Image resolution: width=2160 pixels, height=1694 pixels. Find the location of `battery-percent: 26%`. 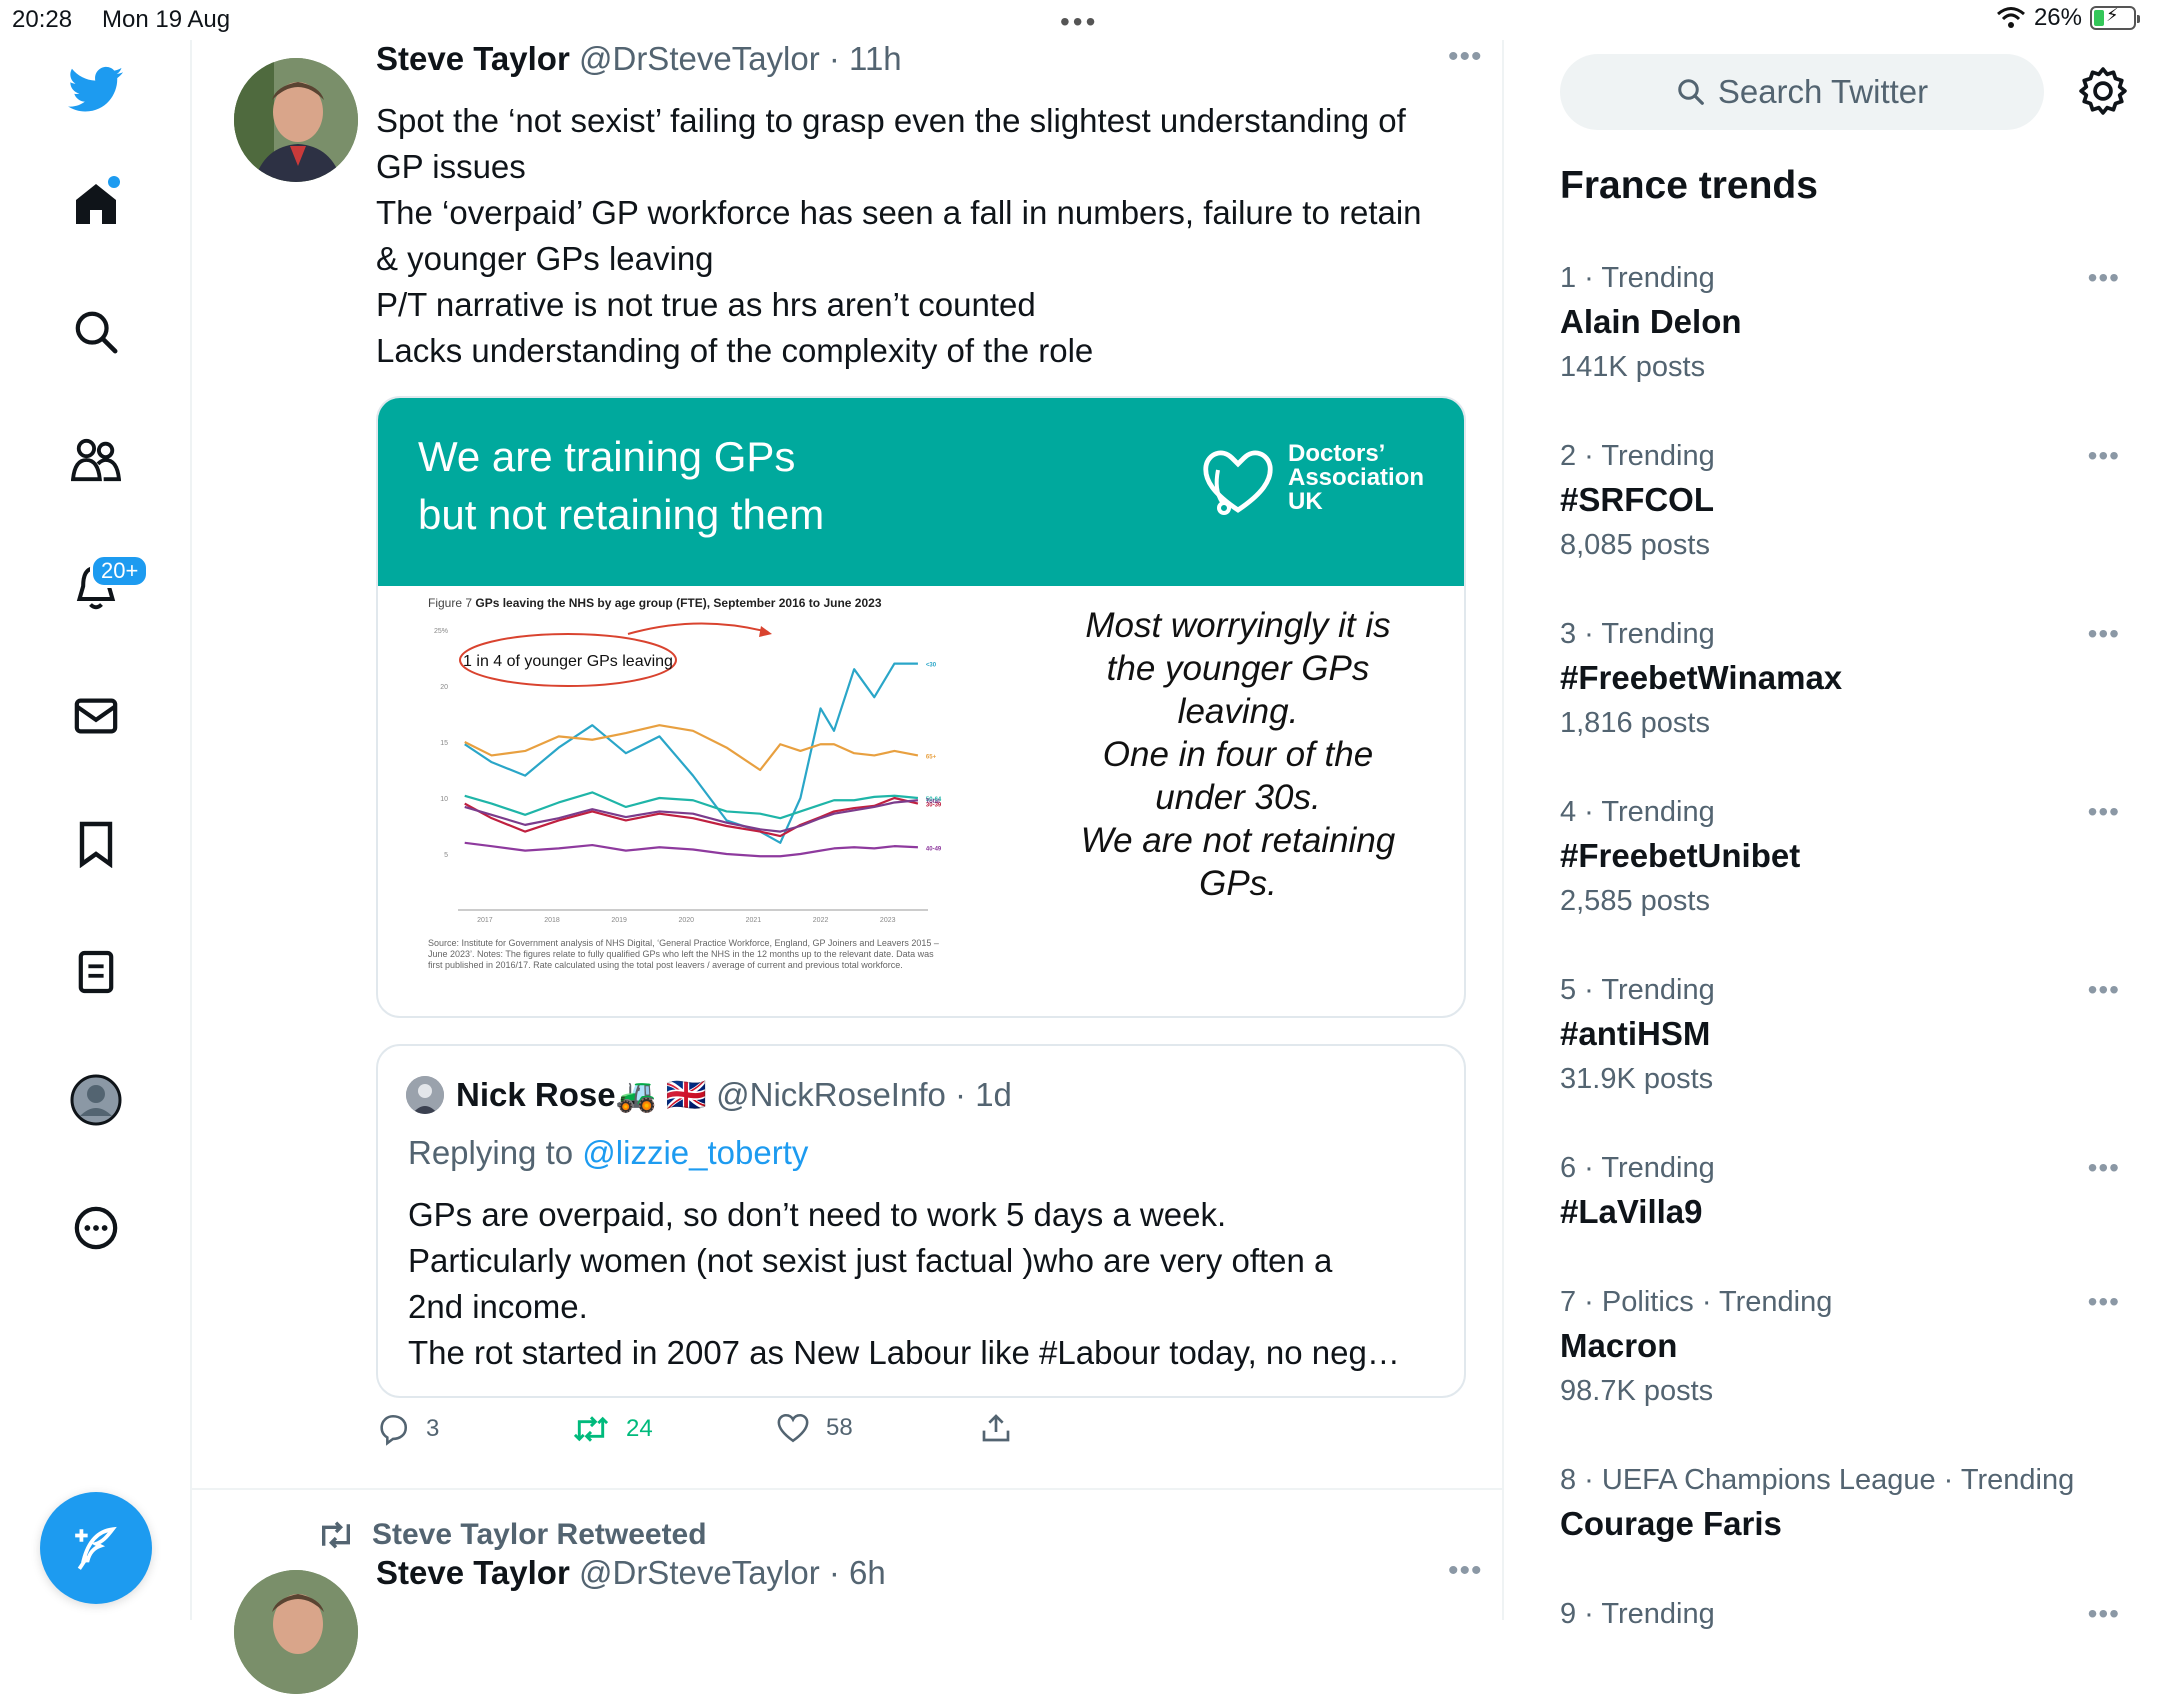

battery-percent: 26% is located at coordinates (2057, 17).